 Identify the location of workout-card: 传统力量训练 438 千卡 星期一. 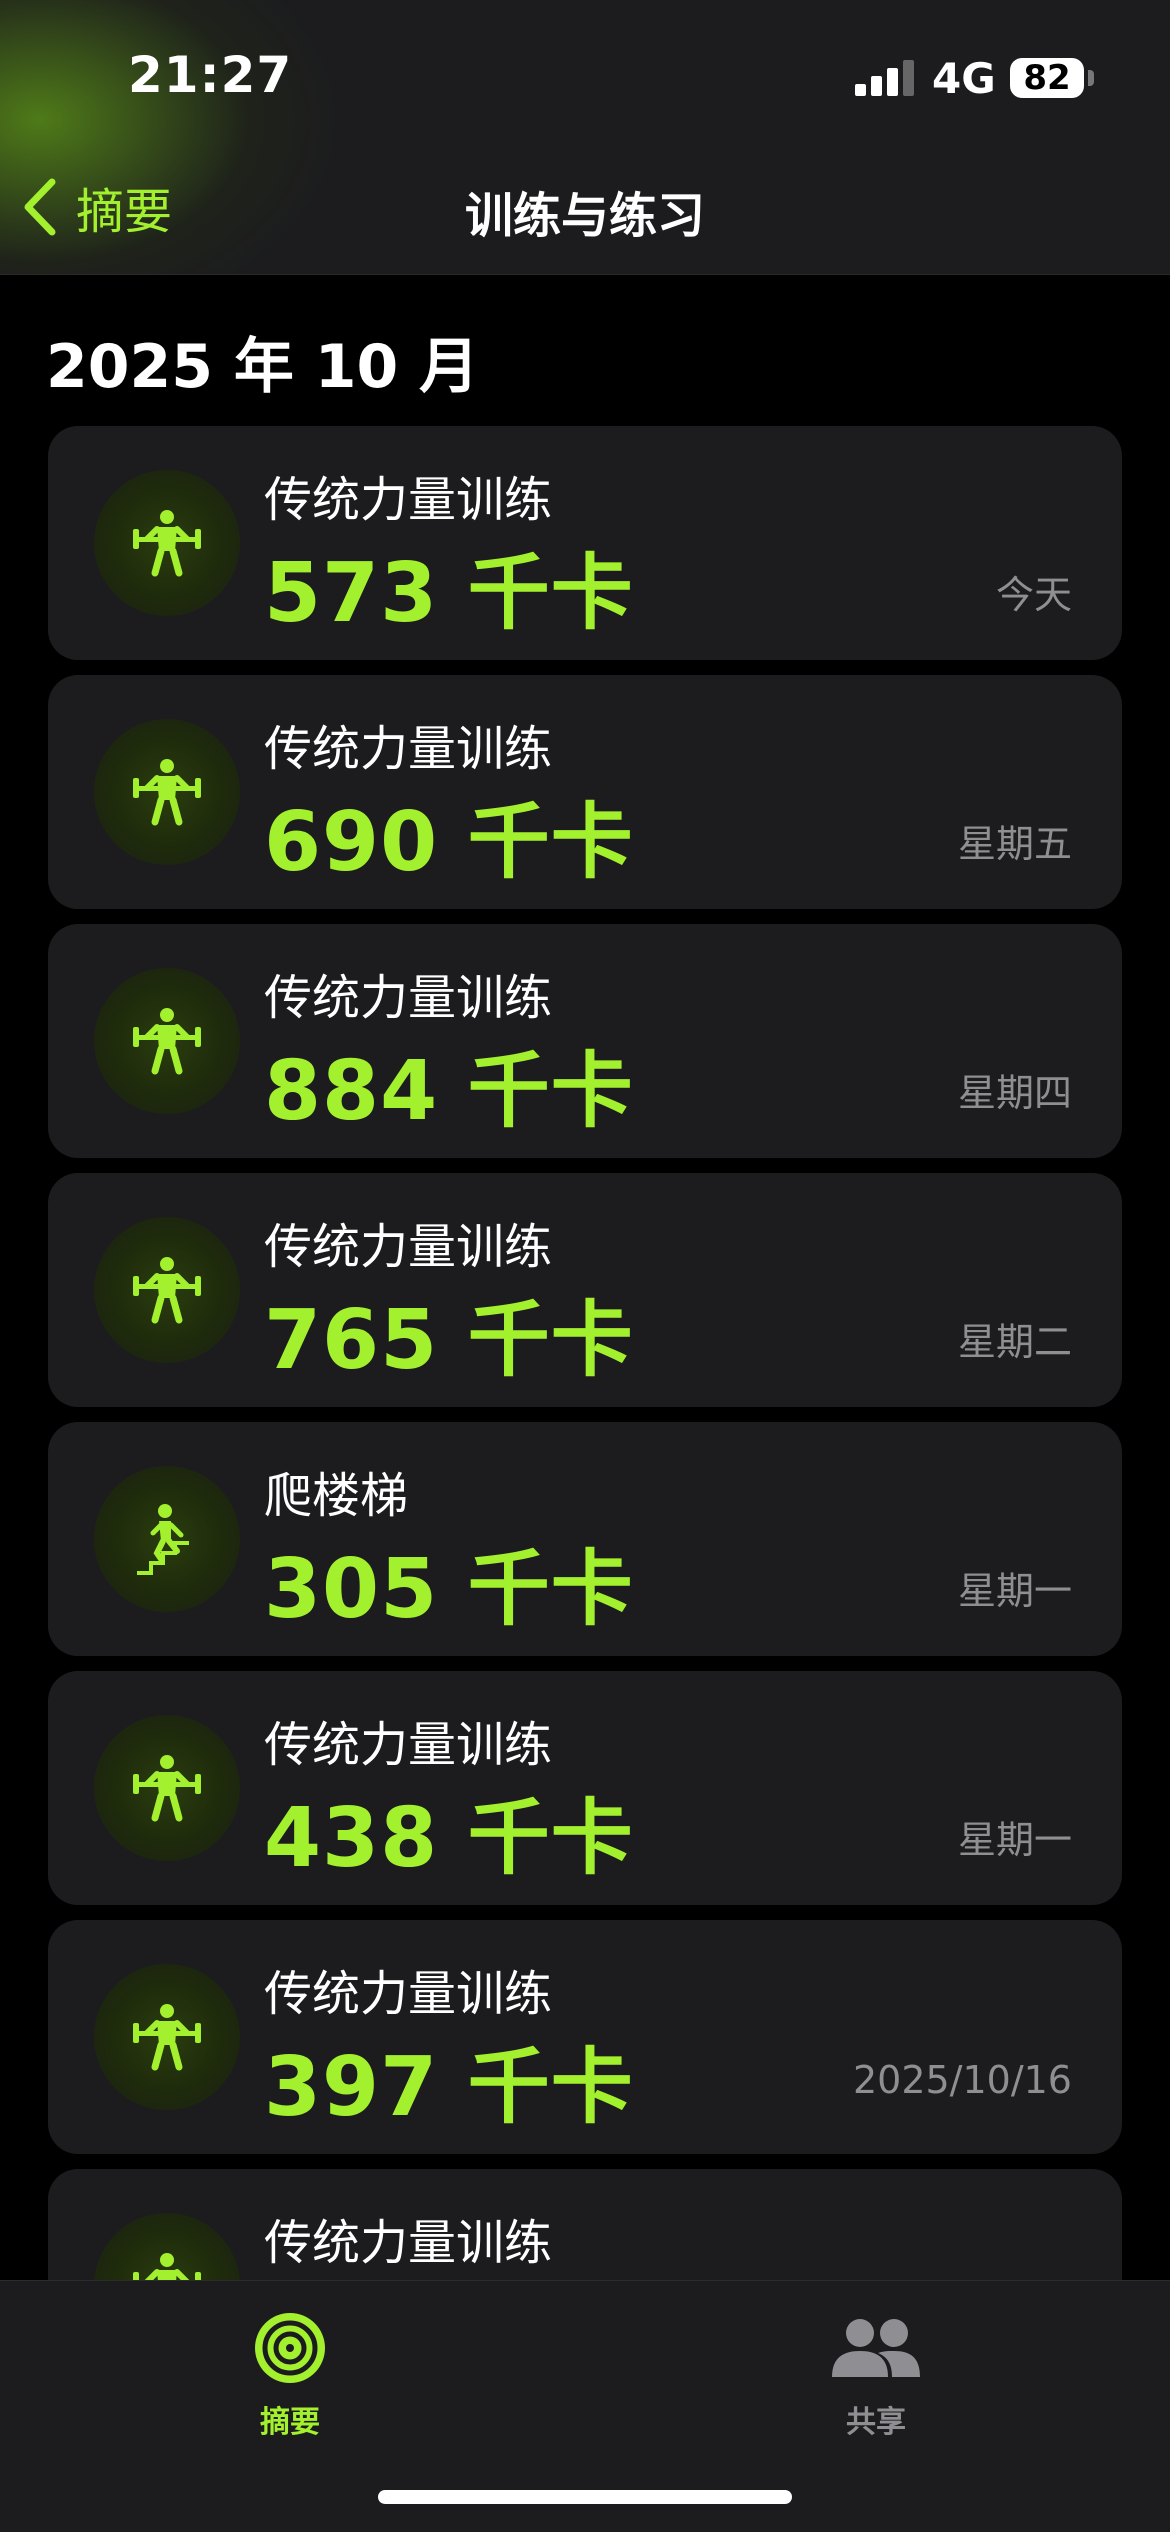
(585, 1788).